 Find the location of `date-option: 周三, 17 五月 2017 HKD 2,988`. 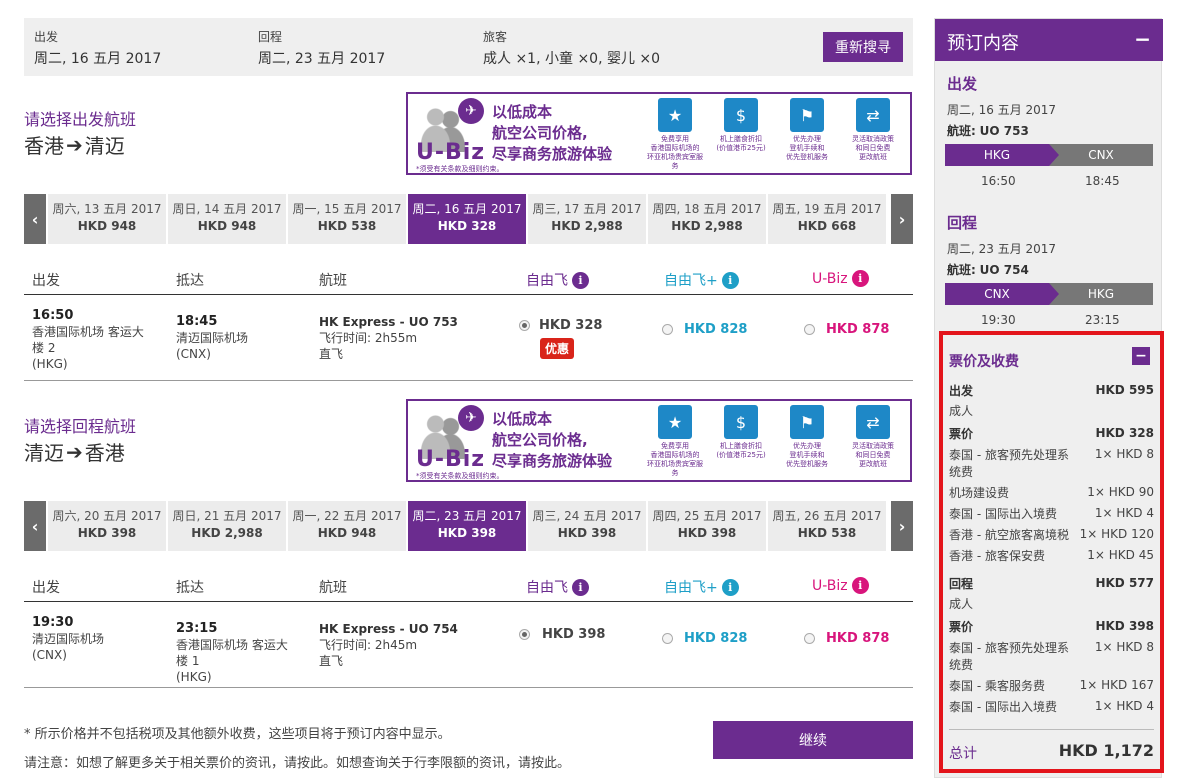

date-option: 周三, 17 五月 2017 HKD 2,988 is located at coordinates (587, 219).